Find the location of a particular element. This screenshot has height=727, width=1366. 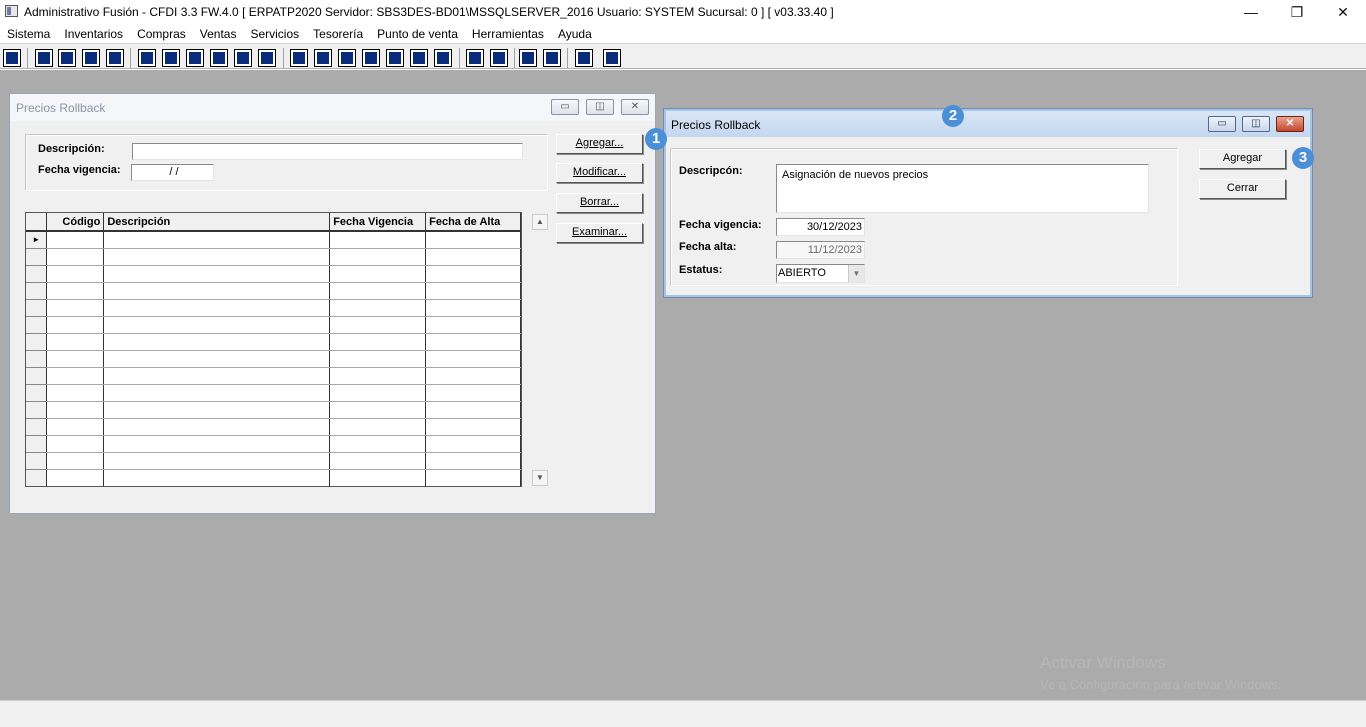

restore-button: ❐ is located at coordinates (1297, 12).